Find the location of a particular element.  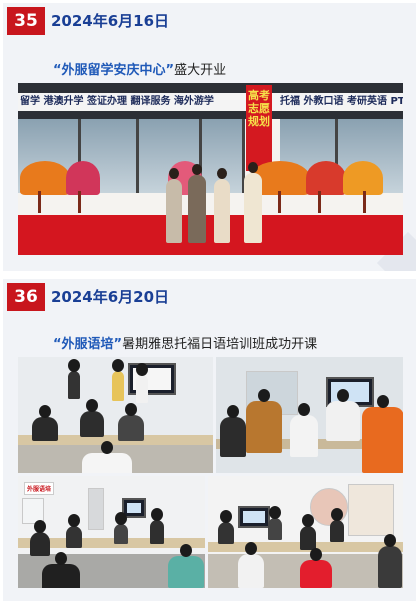

wall-decoration is located at coordinates (329, 507).